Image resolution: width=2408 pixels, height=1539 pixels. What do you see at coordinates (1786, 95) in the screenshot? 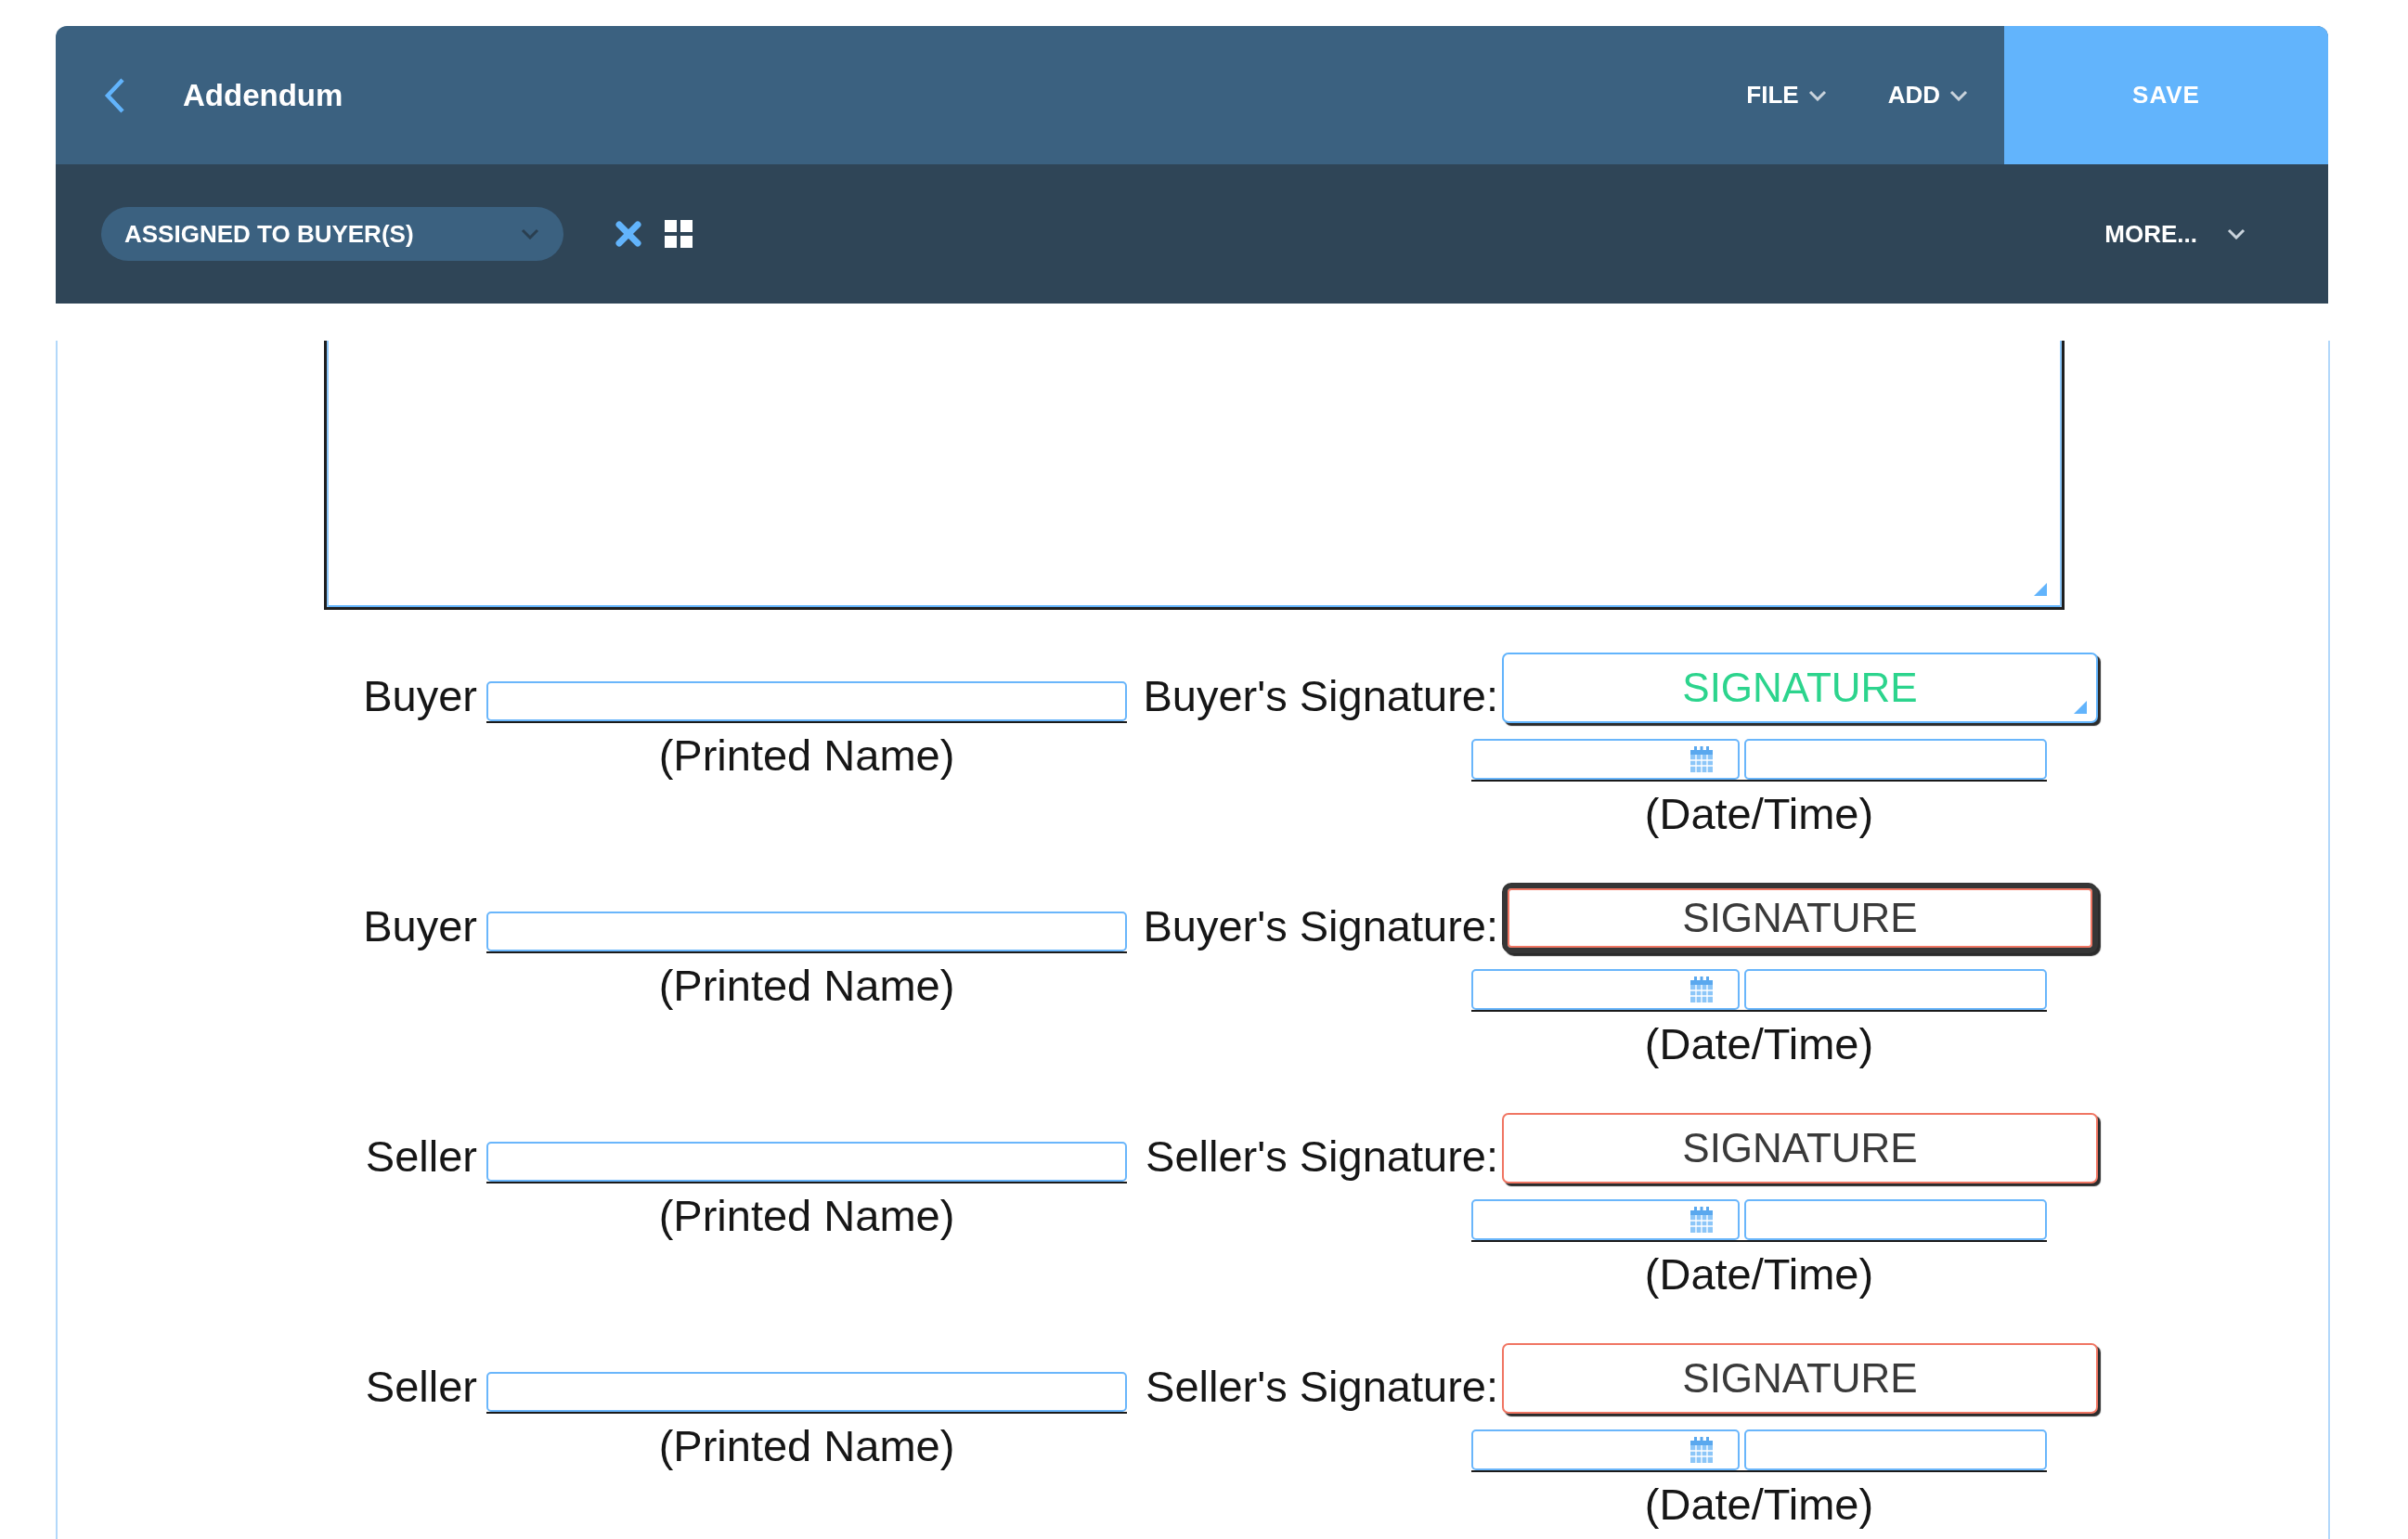
I see `menu-button: FILE` at bounding box center [1786, 95].